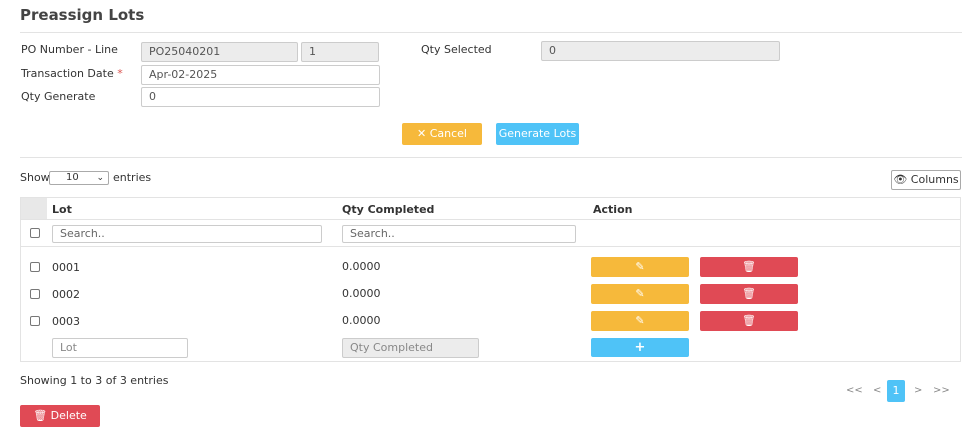 The width and height of the screenshot is (975, 437). Describe the element at coordinates (58, 96) in the screenshot. I see `qty-generate-label: Qty Generate` at that location.